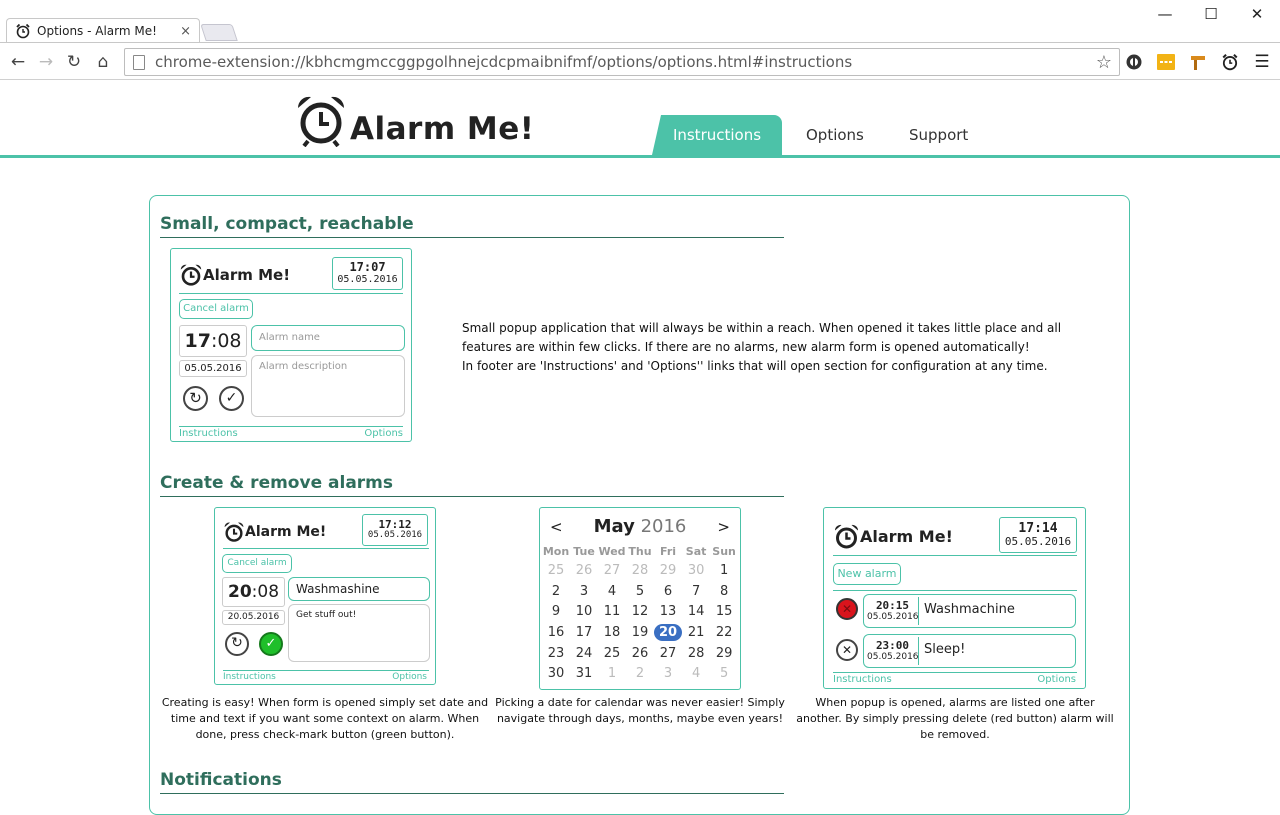 The width and height of the screenshot is (1280, 815). What do you see at coordinates (938, 135) in the screenshot?
I see `nav-tab-support: Support` at bounding box center [938, 135].